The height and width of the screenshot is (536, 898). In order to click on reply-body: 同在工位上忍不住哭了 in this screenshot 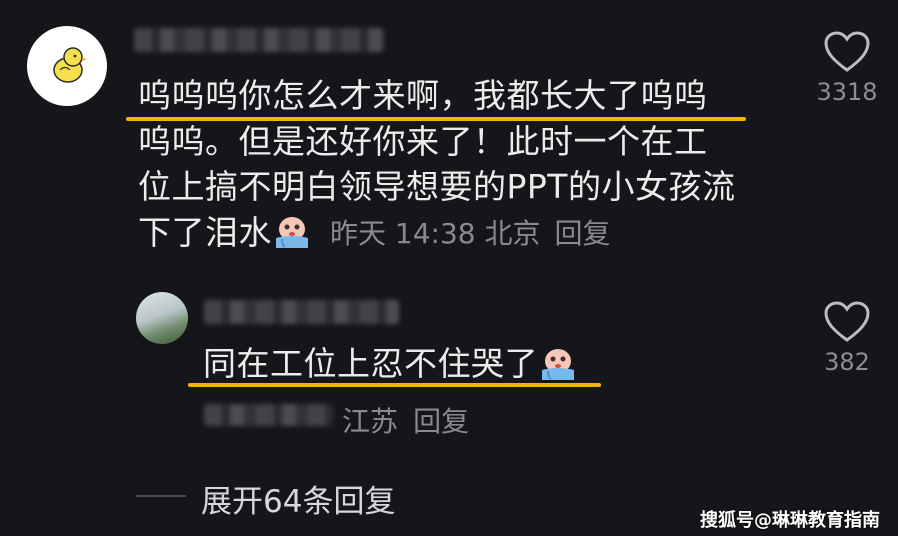, I will do `click(390, 364)`.